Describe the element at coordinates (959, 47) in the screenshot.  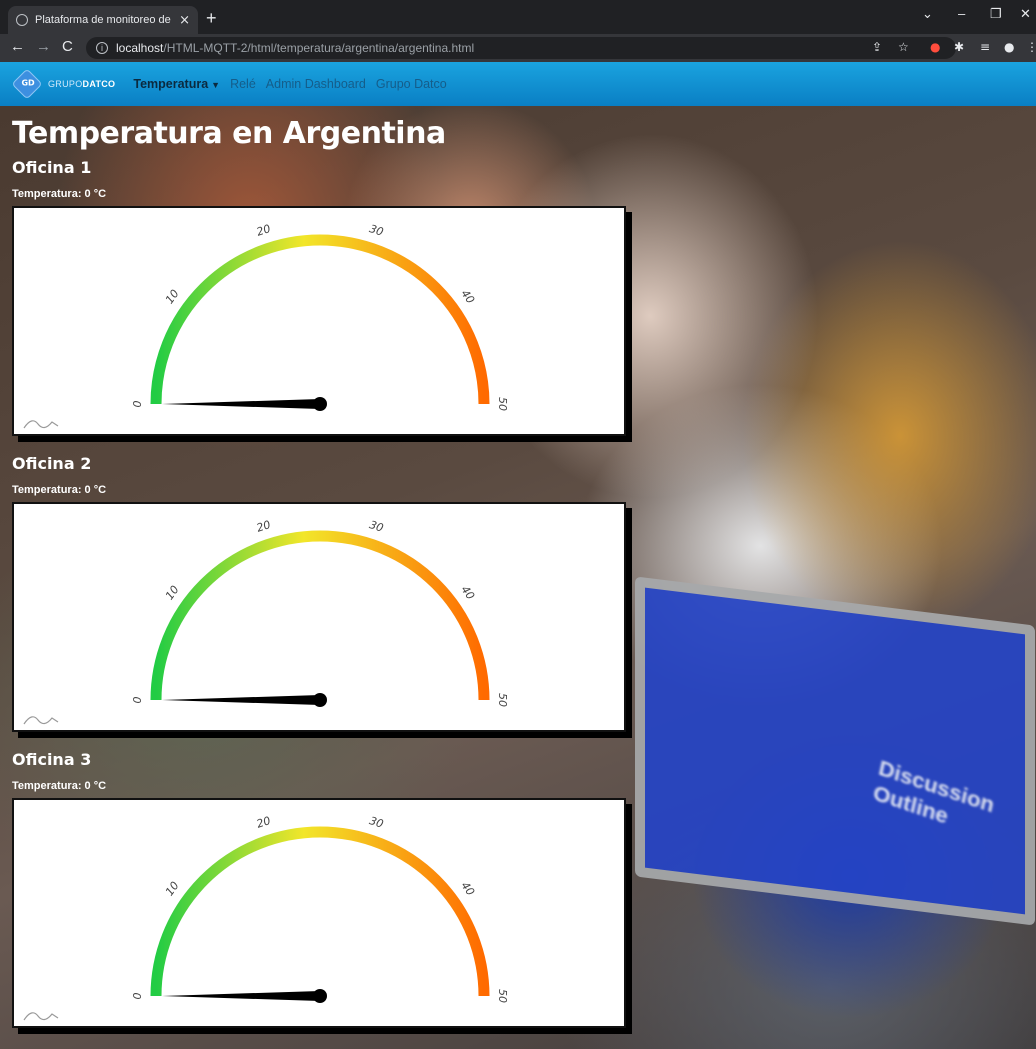
I see `extensions-puzzle-icon: ✱` at that location.